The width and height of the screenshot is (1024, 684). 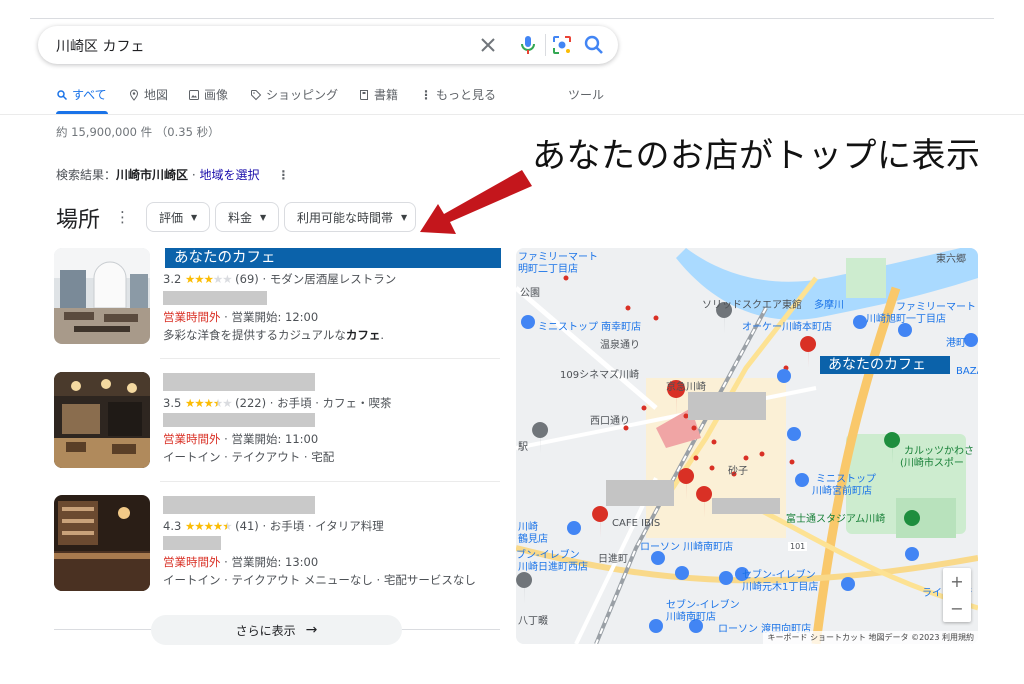 What do you see at coordinates (265, 630) in the screenshot?
I see `show-more-label: さらに表示` at bounding box center [265, 630].